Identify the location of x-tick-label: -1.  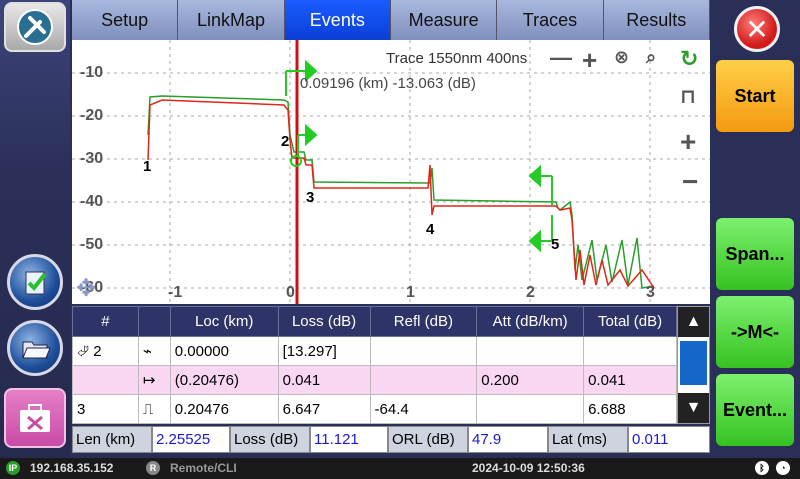
(175, 292).